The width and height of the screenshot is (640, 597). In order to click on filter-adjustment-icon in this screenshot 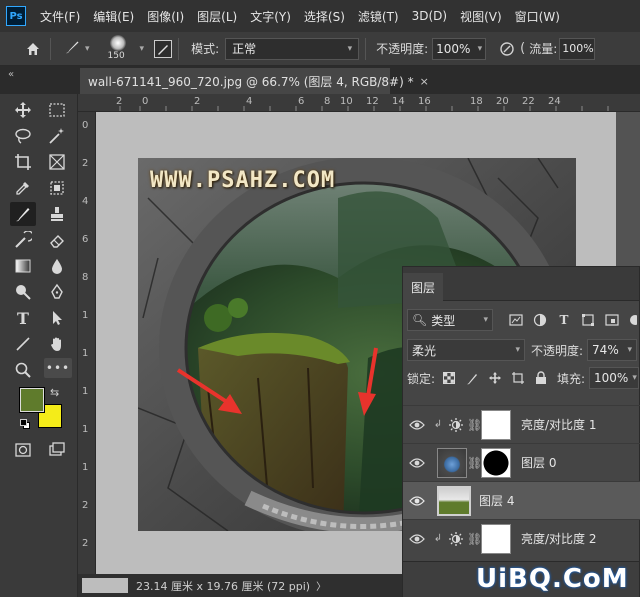, I will do `click(540, 320)`.